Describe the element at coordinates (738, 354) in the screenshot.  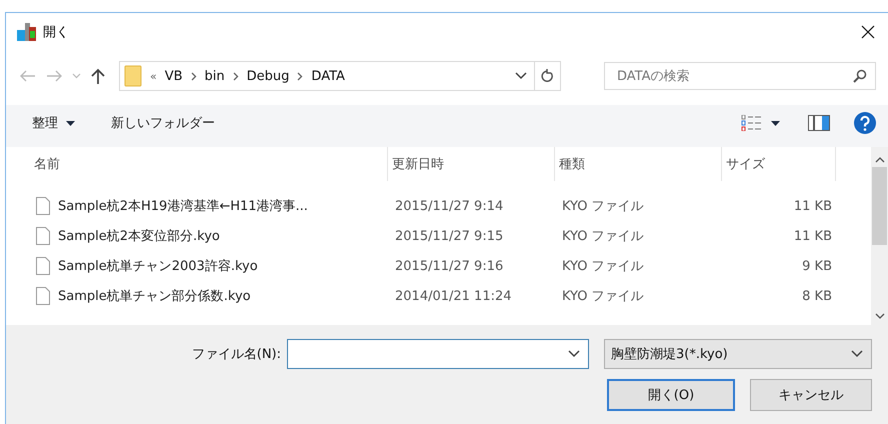
I see `file-type-dropdown: 胸壁防潮堤3(*.kyo)` at that location.